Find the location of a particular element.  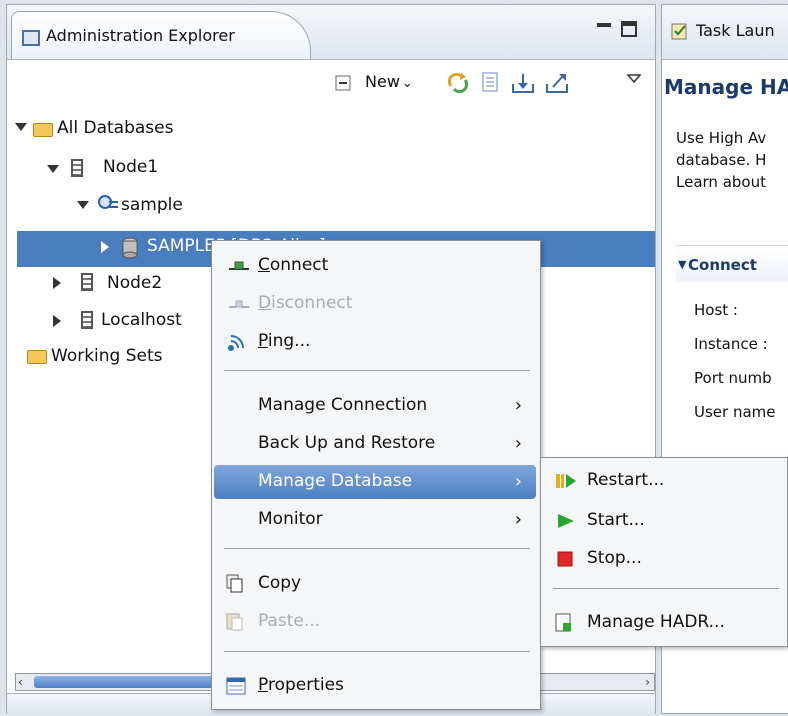

description-line: database. H is located at coordinates (721, 160).